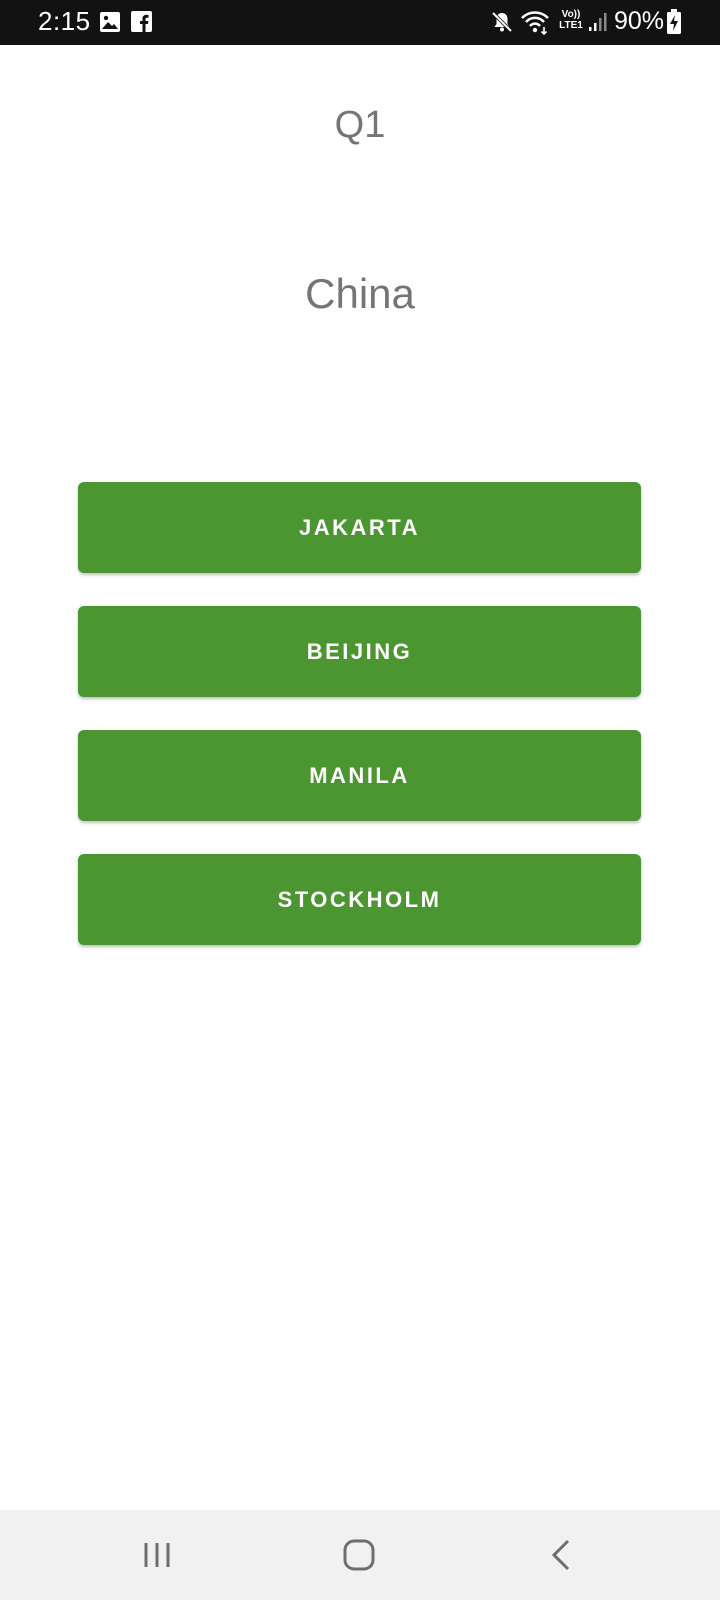 The width and height of the screenshot is (720, 1600). I want to click on signal-icon, so click(598, 22).